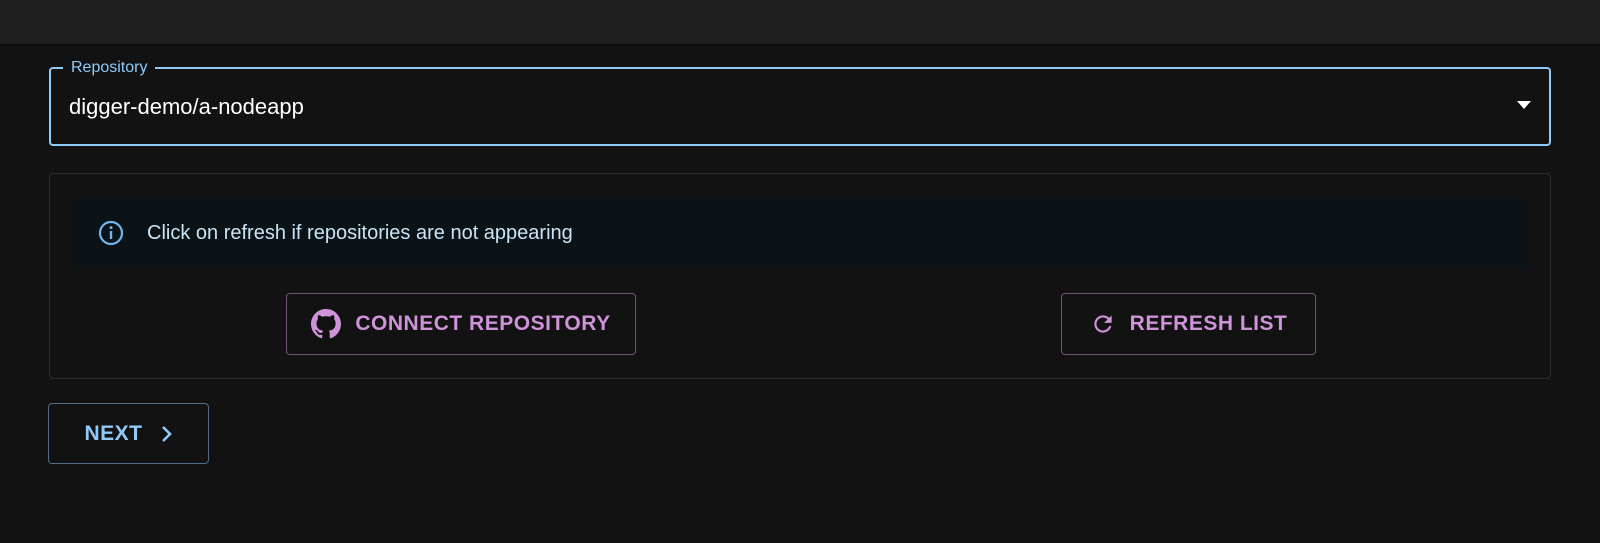 This screenshot has width=1600, height=543. Describe the element at coordinates (1208, 323) in the screenshot. I see `refresh-list-label: REFRESH LIST` at that location.